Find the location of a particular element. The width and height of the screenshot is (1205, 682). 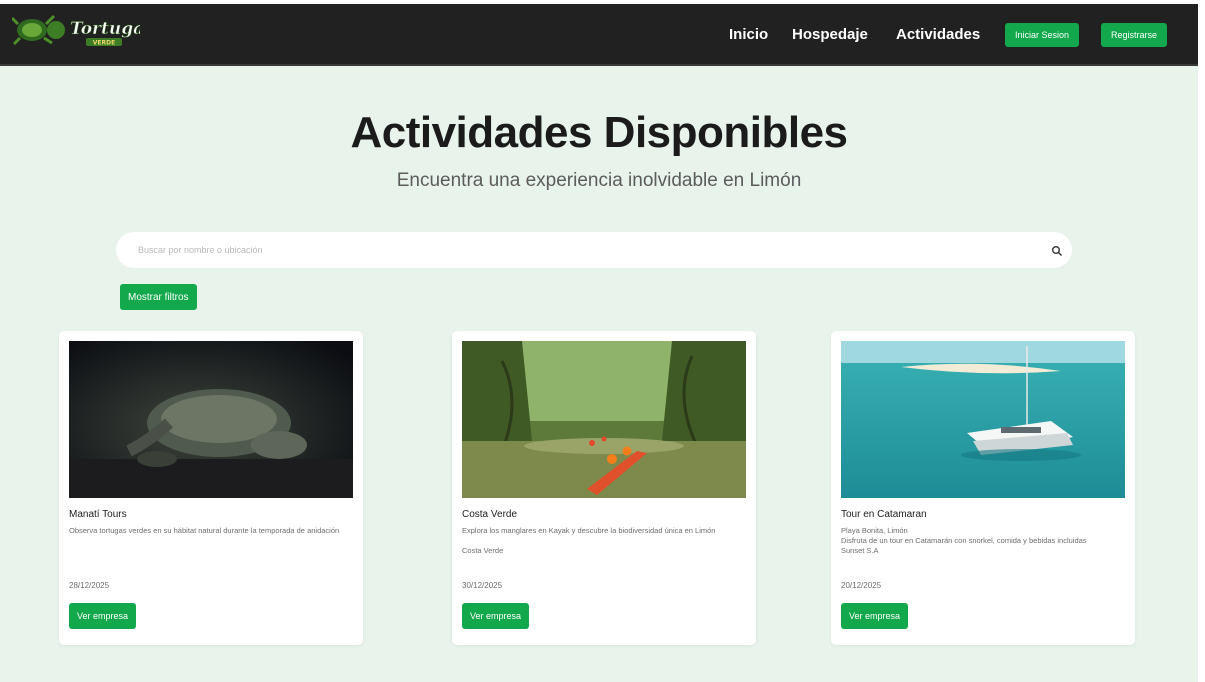

activity-date: 20/12/2025 is located at coordinates (861, 585).